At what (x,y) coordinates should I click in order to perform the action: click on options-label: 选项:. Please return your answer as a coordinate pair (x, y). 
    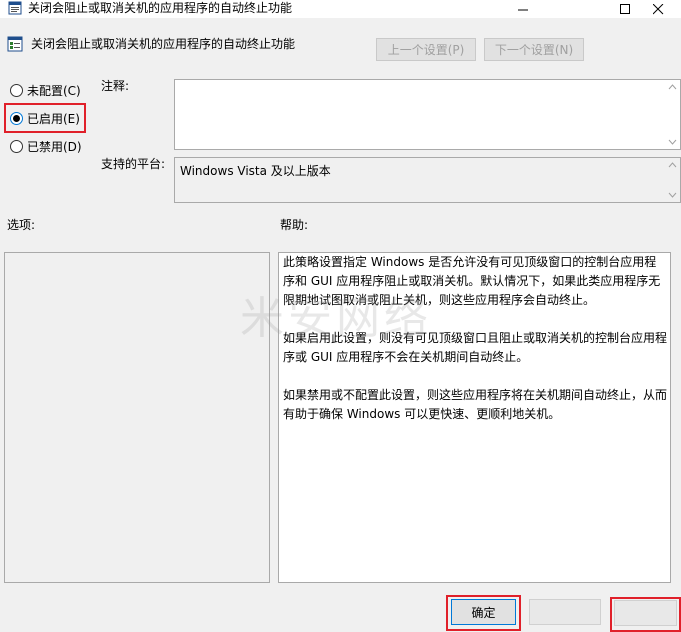
    Looking at the image, I should click on (21, 225).